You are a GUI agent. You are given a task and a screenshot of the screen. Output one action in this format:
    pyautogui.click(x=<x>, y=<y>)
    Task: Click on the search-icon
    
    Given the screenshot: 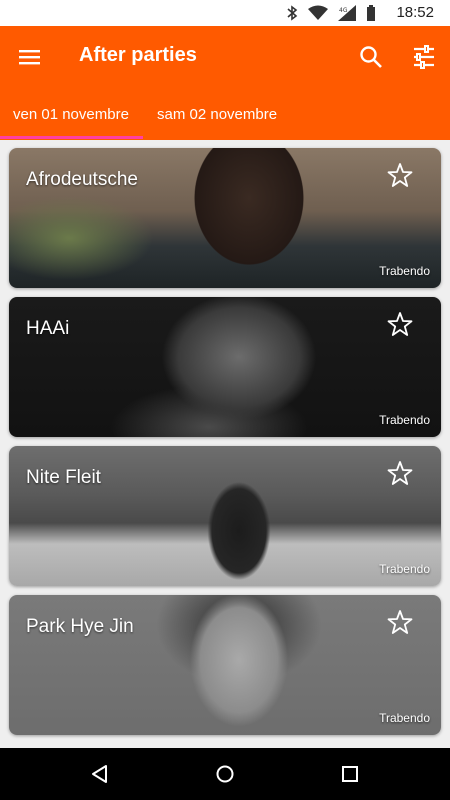 What is the action you would take?
    pyautogui.click(x=371, y=57)
    